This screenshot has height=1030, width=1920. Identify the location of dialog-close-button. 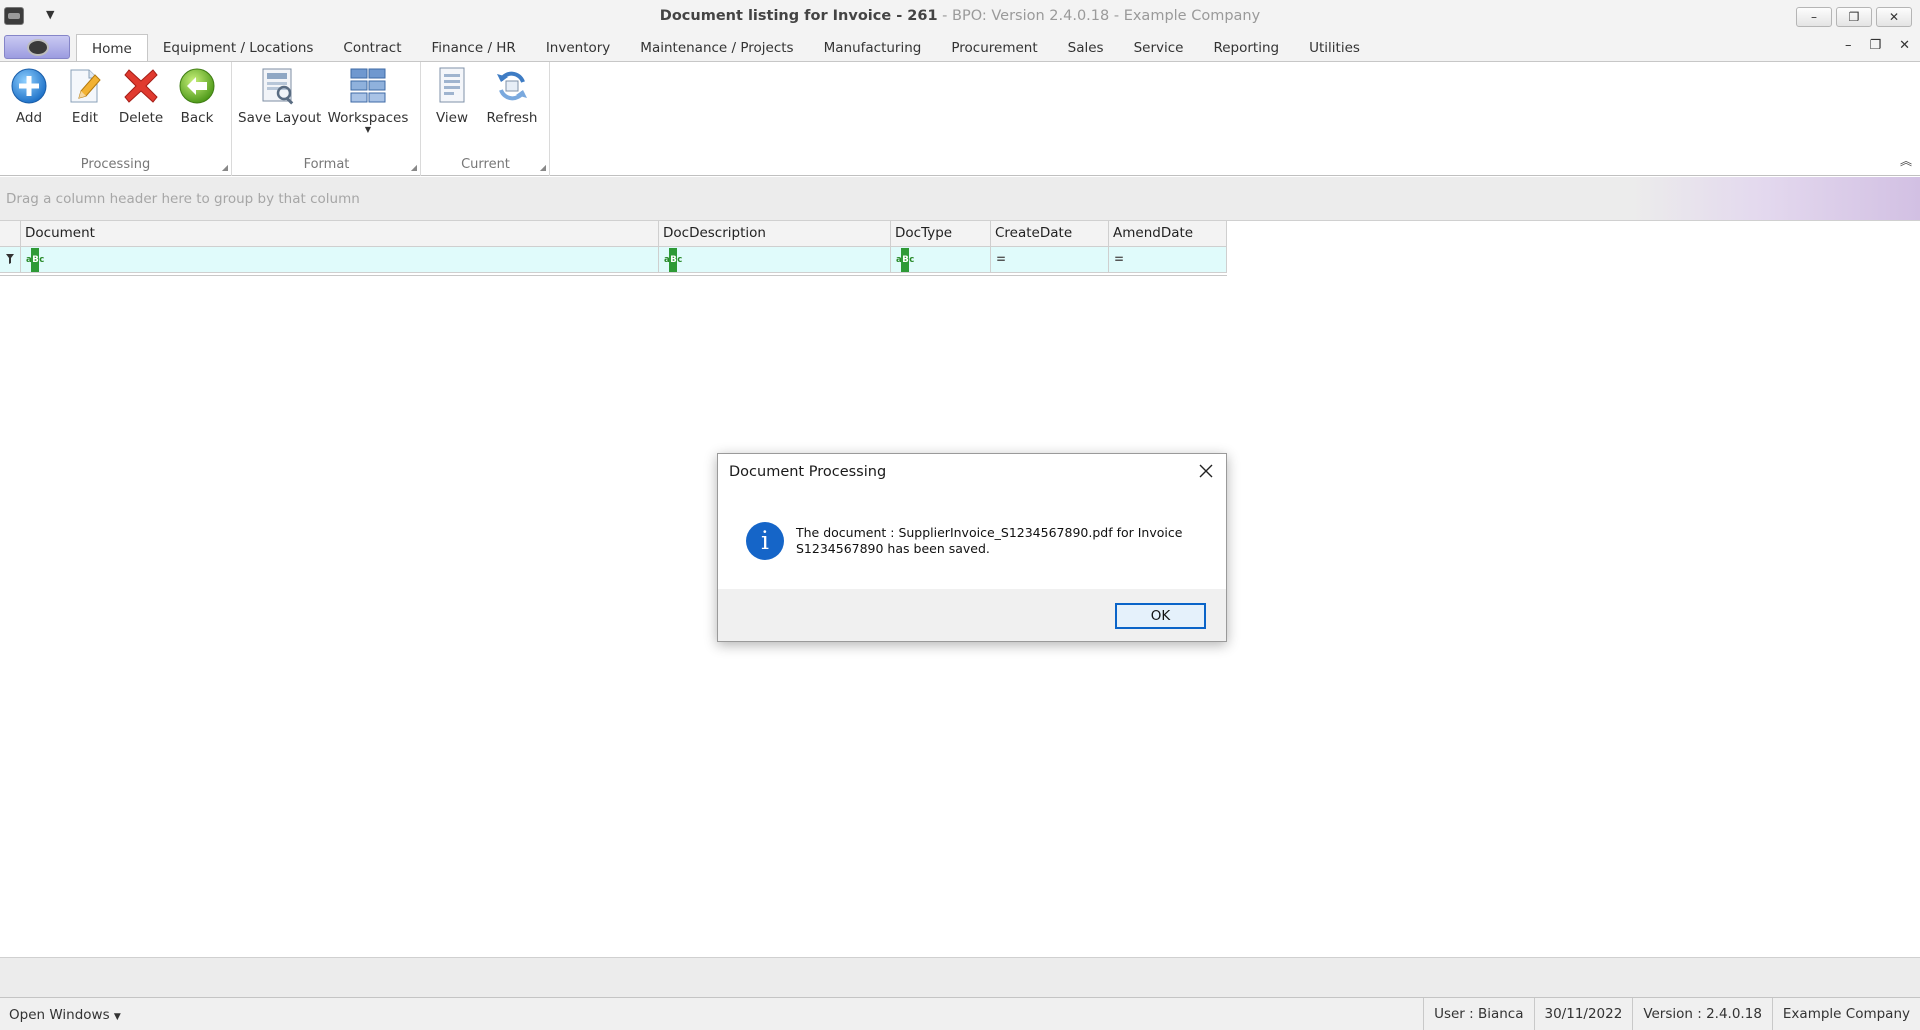
(1206, 471).